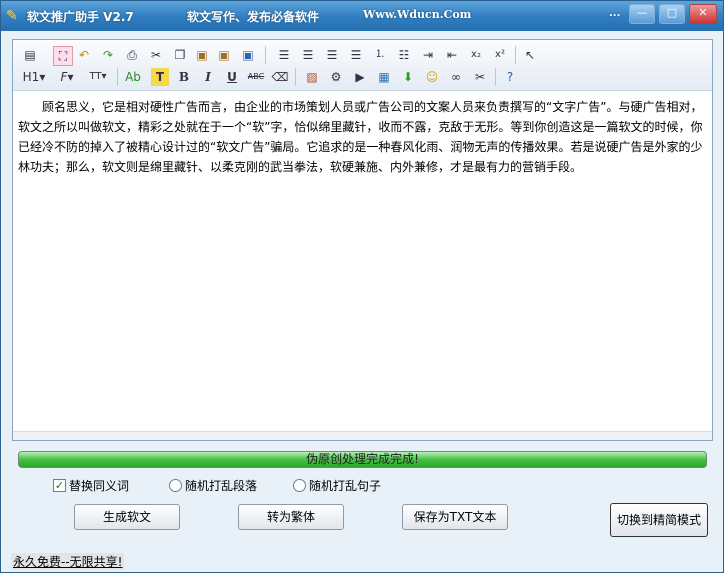  Describe the element at coordinates (291, 517) in the screenshot. I see `traditional-chinese-button: 转为繁体` at that location.